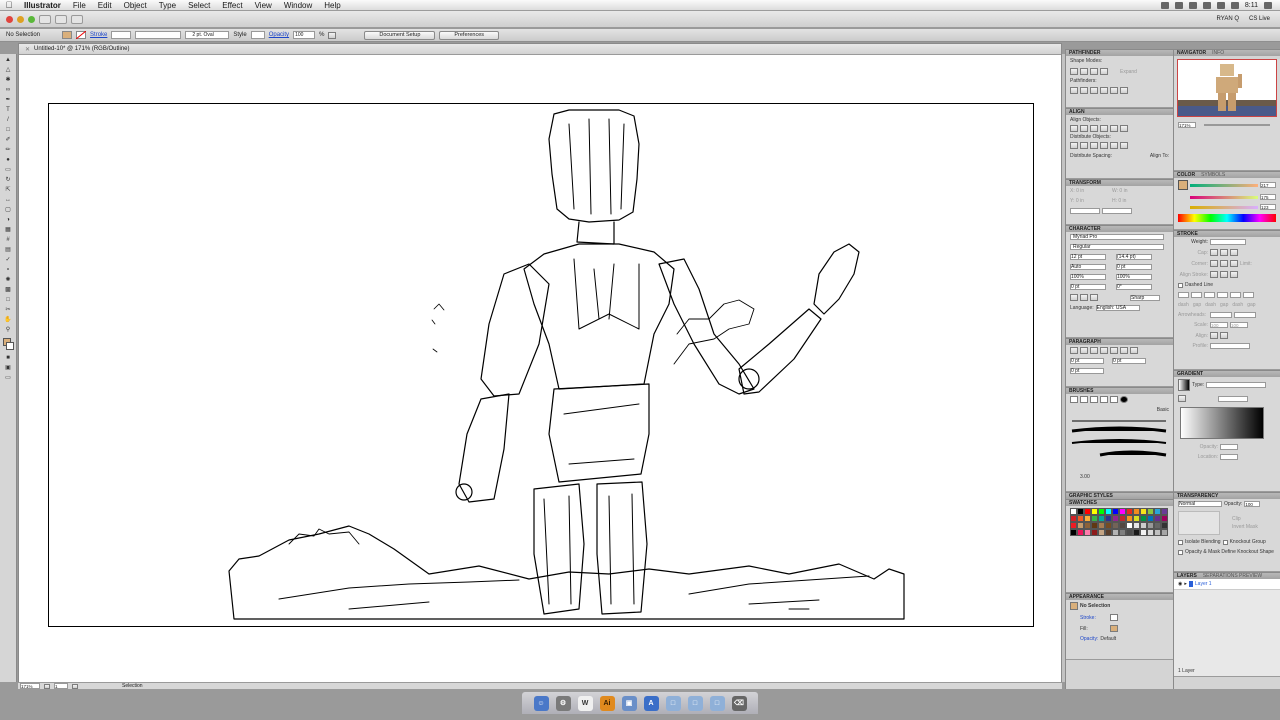 This screenshot has width=1280, height=720. Describe the element at coordinates (1224, 274) in the screenshot. I see `align-inside-stroke-icon` at that location.